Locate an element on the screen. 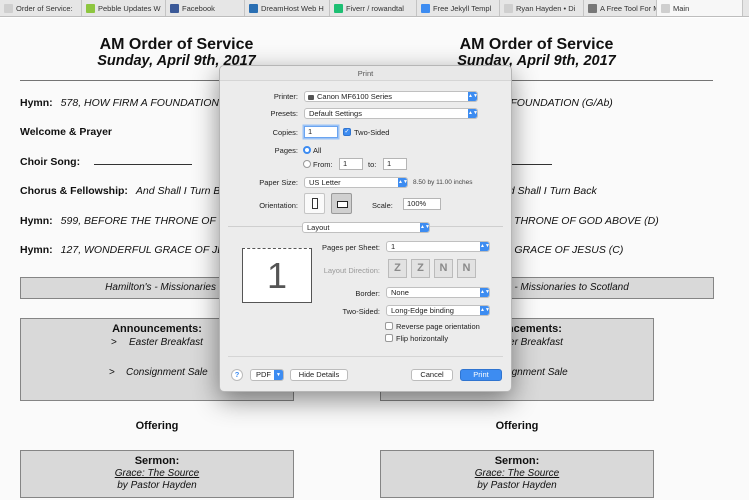  browser-tab-label: Facebook is located at coordinates (198, 8).